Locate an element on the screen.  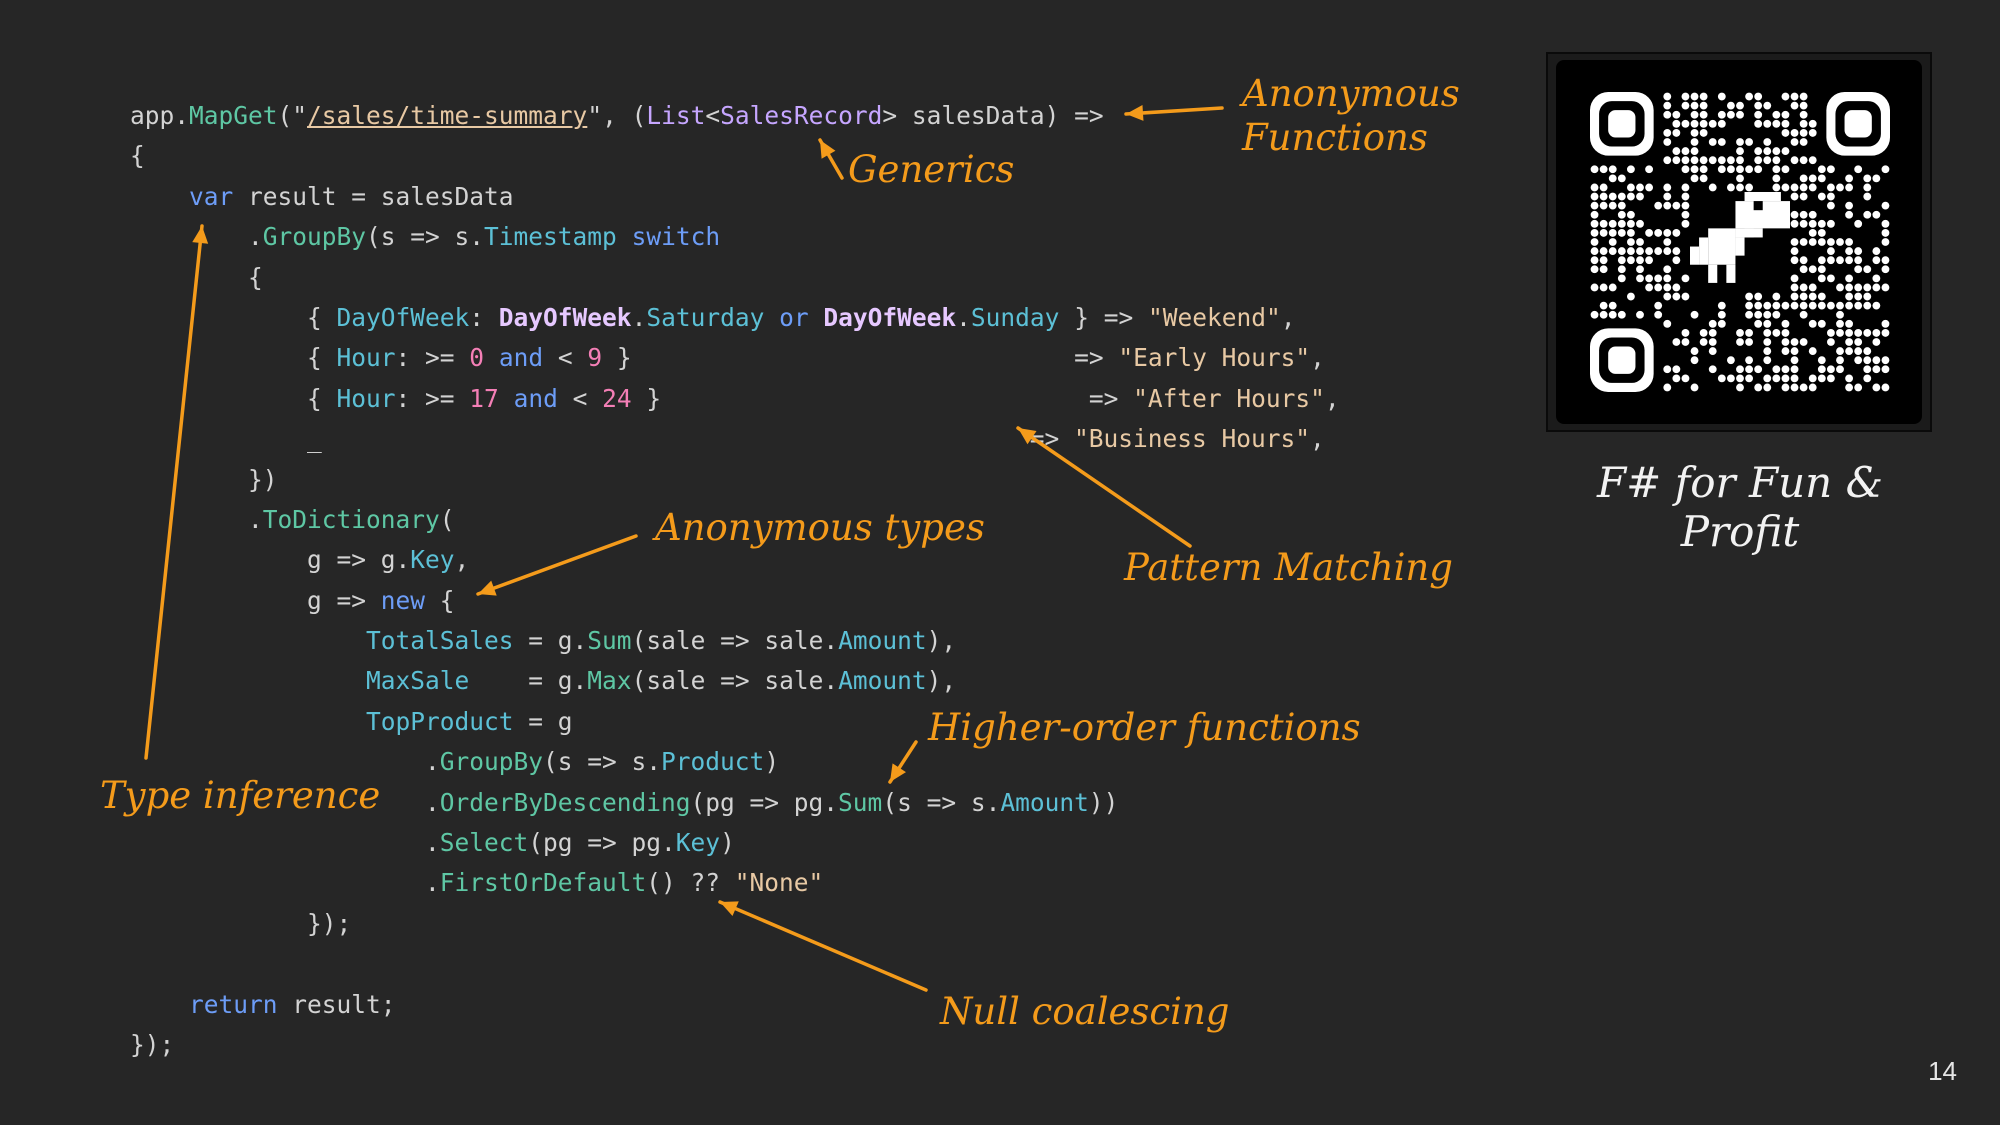
page-number: 14 is located at coordinates (1942, 1071).